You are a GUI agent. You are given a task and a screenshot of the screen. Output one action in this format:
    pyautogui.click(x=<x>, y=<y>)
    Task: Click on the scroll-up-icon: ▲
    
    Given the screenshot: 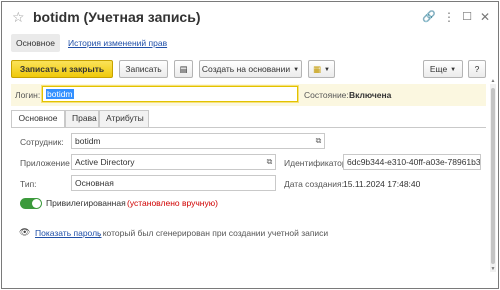 What is the action you would take?
    pyautogui.click(x=493, y=81)
    